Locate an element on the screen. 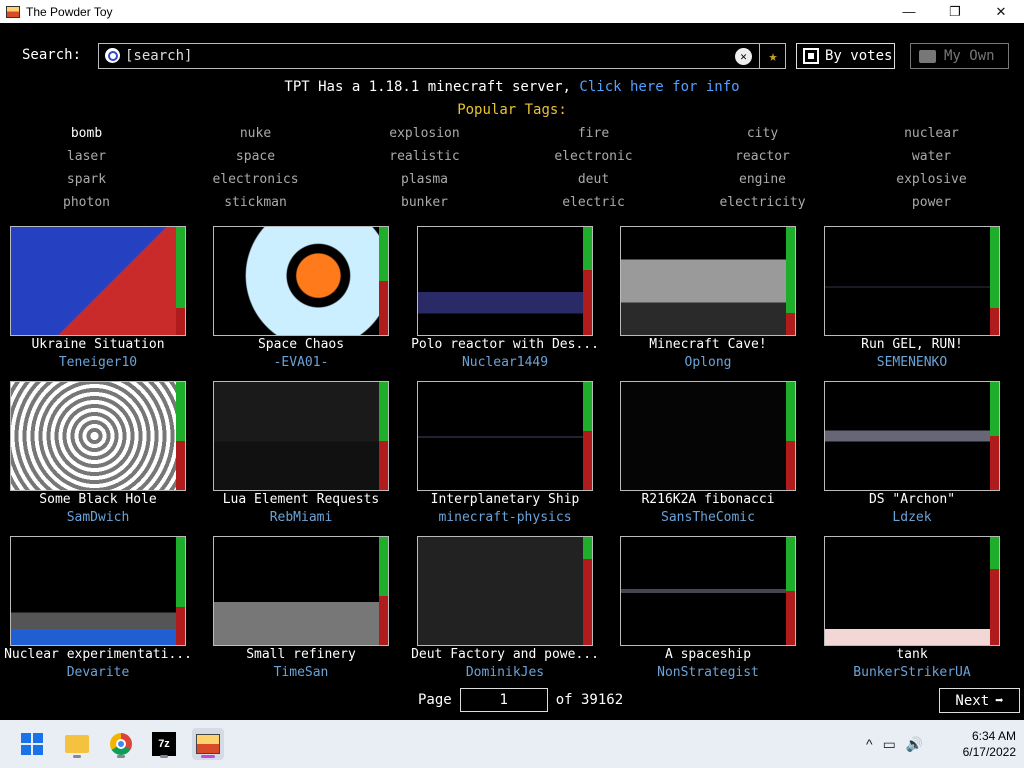 Image resolution: width=1024 pixels, height=768 pixels. tag-link: fire is located at coordinates (593, 137).